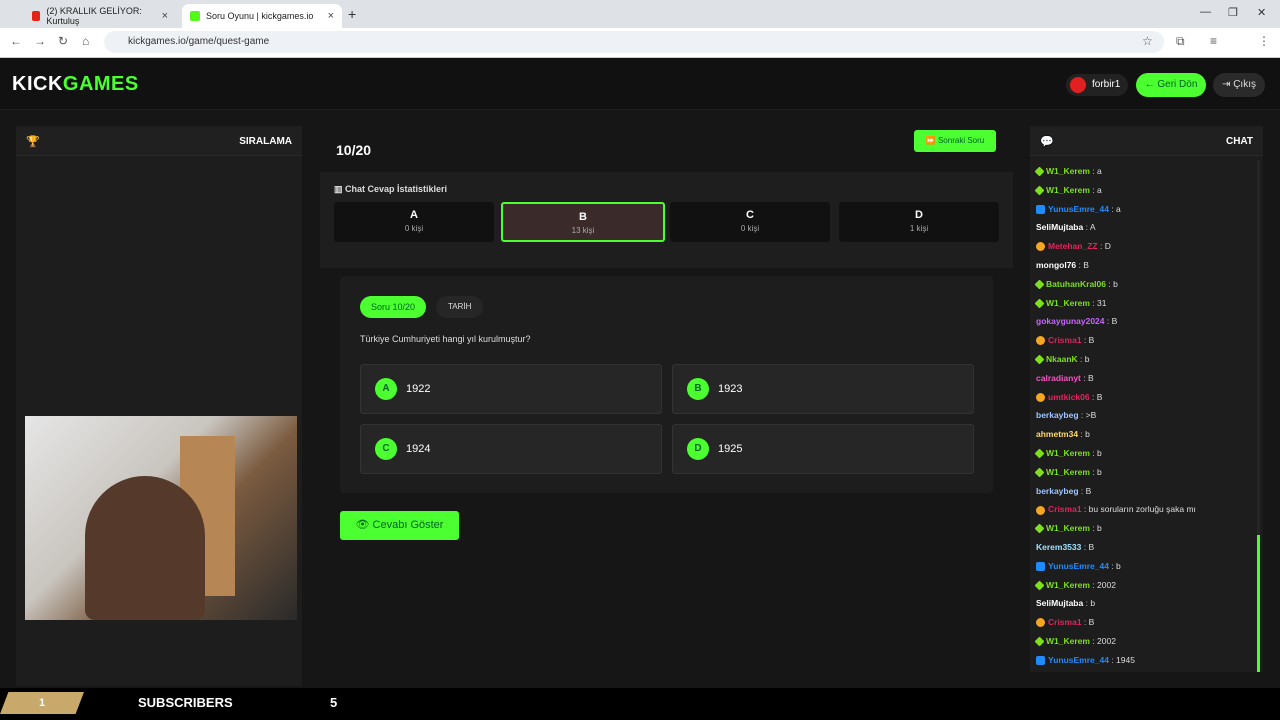  Describe the element at coordinates (386, 449) in the screenshot. I see `answer-letter: C` at that location.